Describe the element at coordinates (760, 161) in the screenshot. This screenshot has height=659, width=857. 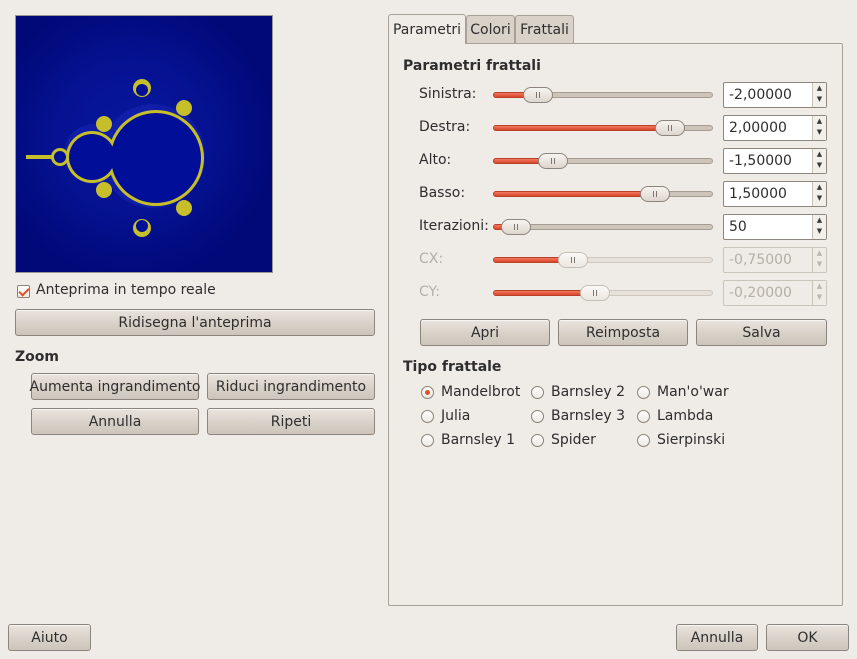
I see `spin-value: -1,50000` at that location.